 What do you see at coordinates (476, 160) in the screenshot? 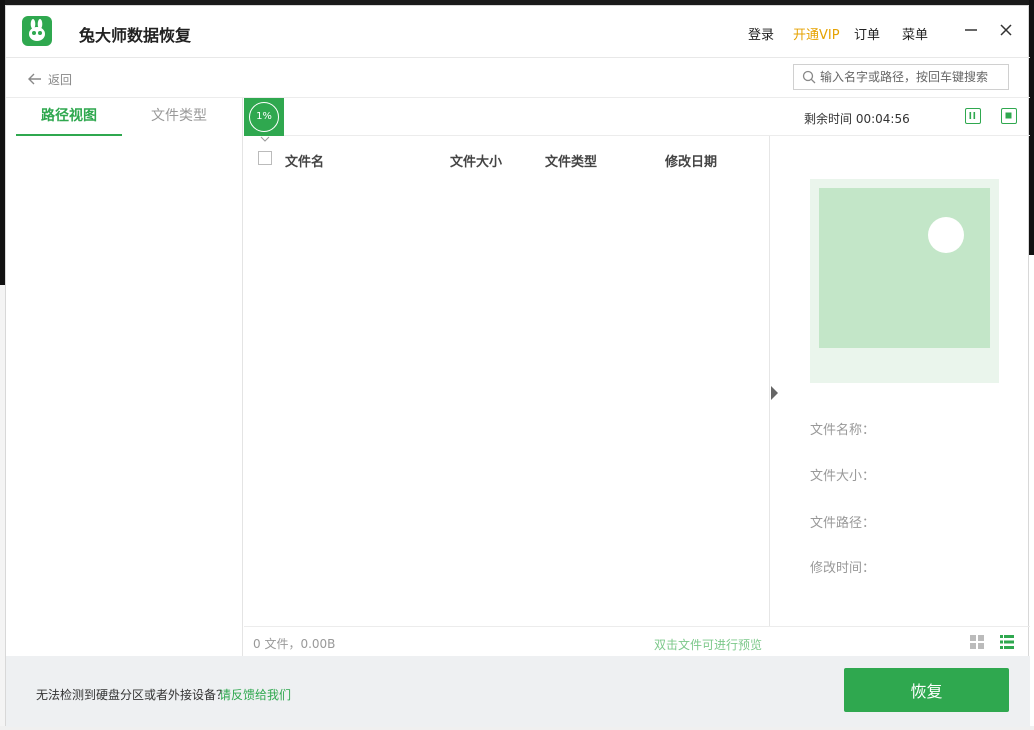
I see `column-header-size: 文件大小` at bounding box center [476, 160].